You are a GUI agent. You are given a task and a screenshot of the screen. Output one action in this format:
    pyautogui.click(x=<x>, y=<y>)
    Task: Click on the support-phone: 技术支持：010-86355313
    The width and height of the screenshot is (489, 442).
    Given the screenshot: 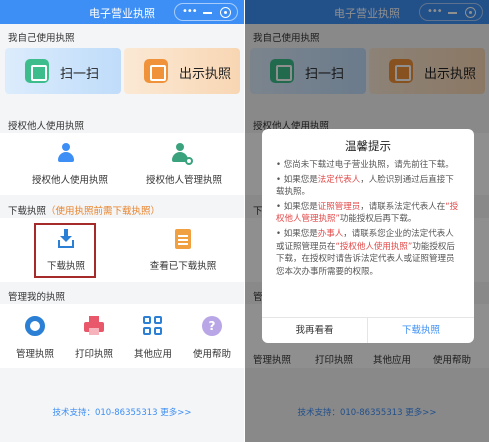 What is the action you would take?
    pyautogui.click(x=105, y=413)
    